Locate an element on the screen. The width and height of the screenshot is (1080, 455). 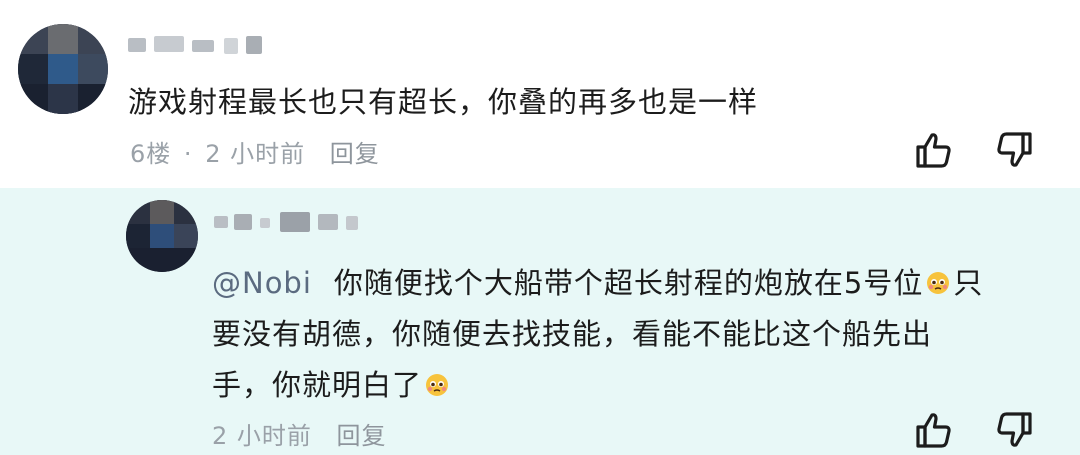
reply-text-part: 只 is located at coordinates (968, 283).